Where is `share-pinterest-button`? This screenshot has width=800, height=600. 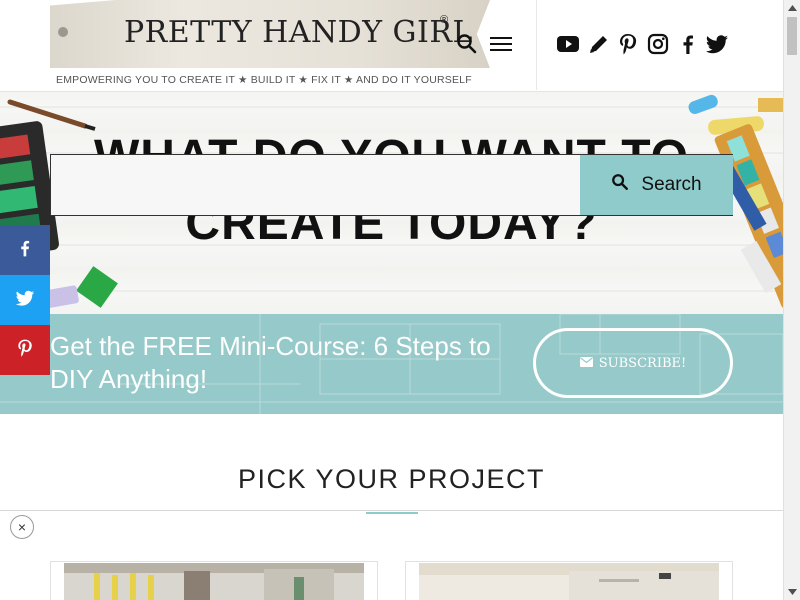 share-pinterest-button is located at coordinates (25, 350).